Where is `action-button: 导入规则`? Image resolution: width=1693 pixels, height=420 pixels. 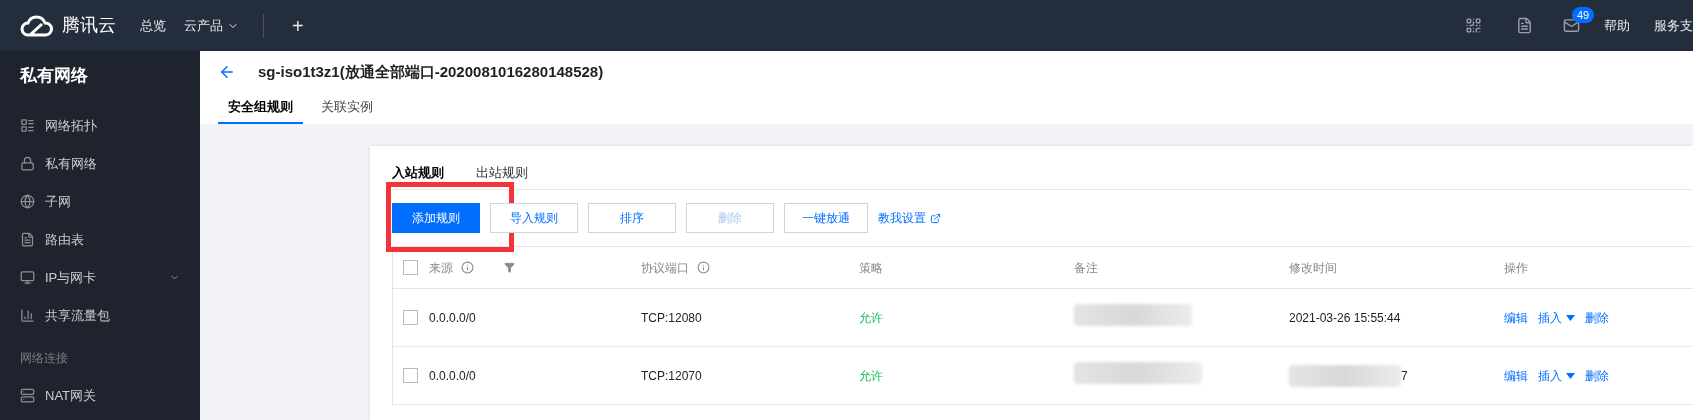
action-button: 导入规则 is located at coordinates (534, 218).